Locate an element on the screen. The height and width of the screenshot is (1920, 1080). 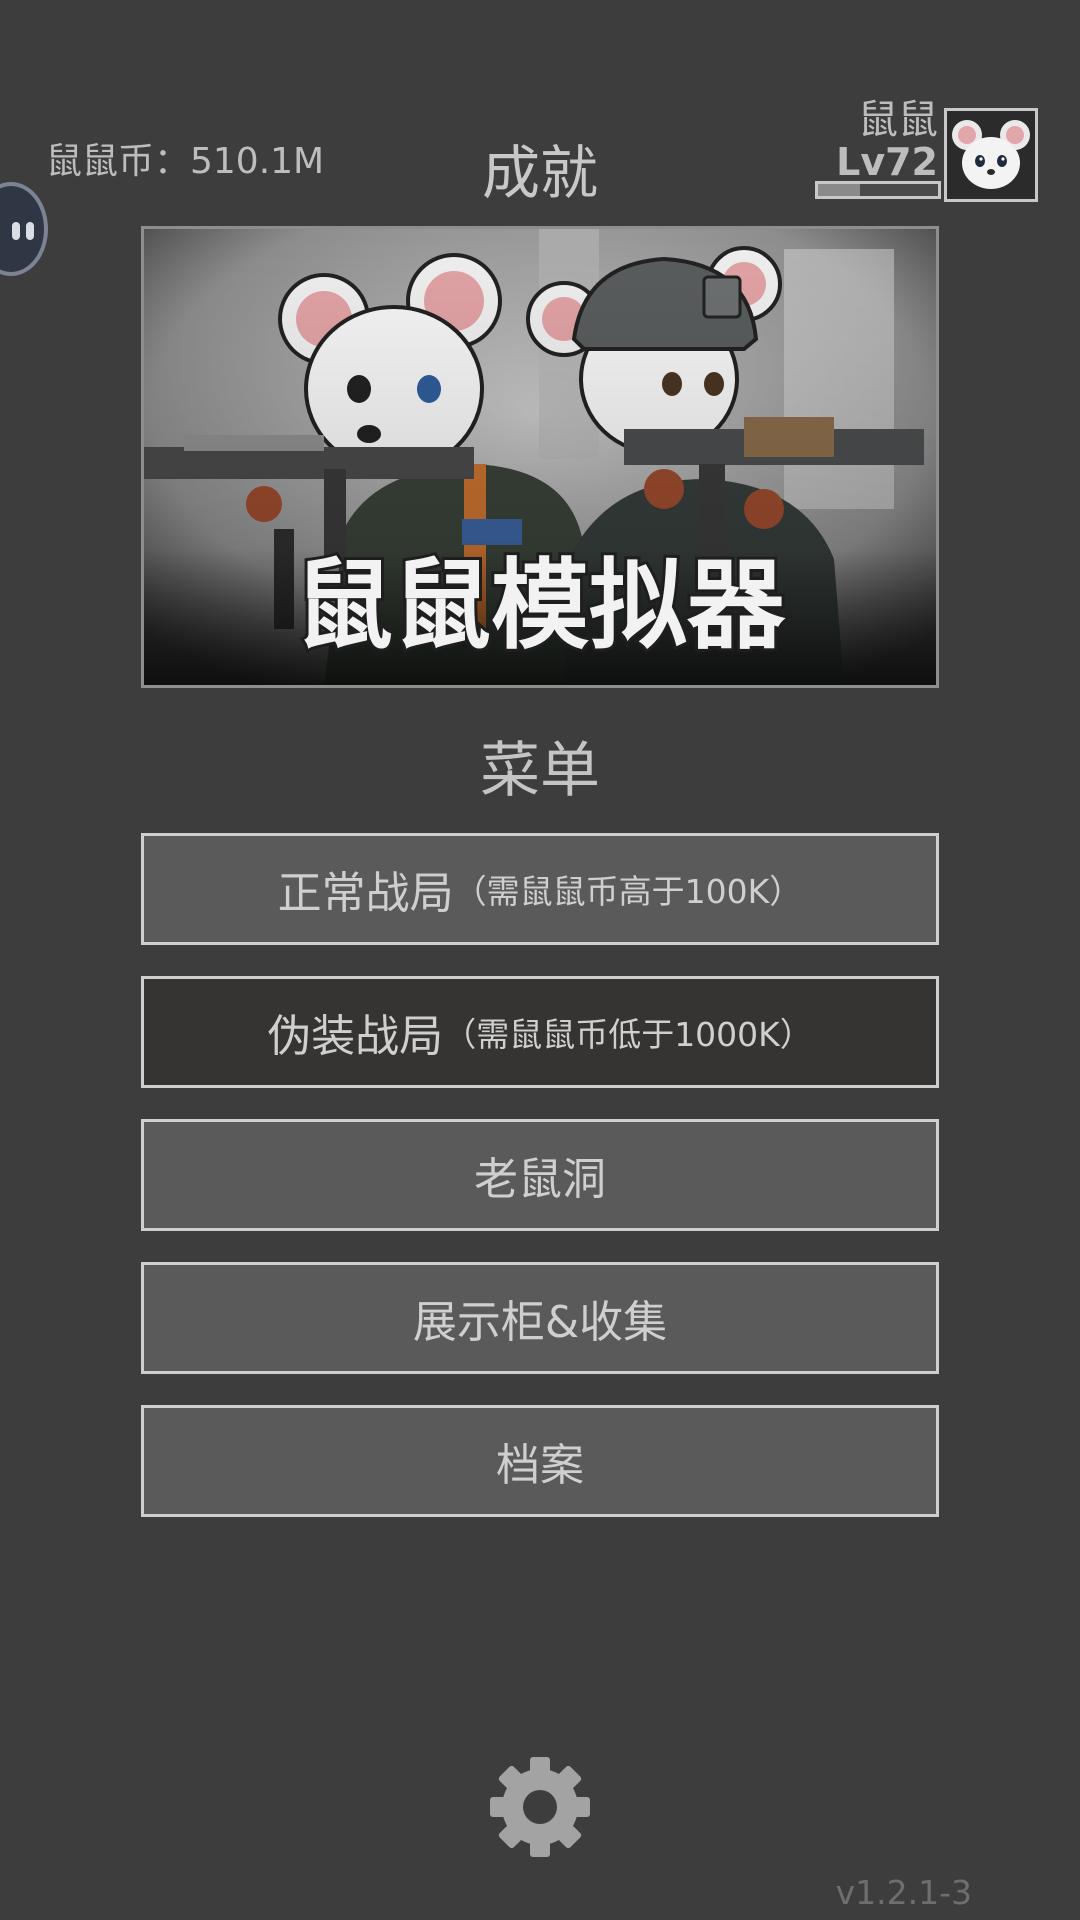
xp-progress-bar is located at coordinates (878, 190).